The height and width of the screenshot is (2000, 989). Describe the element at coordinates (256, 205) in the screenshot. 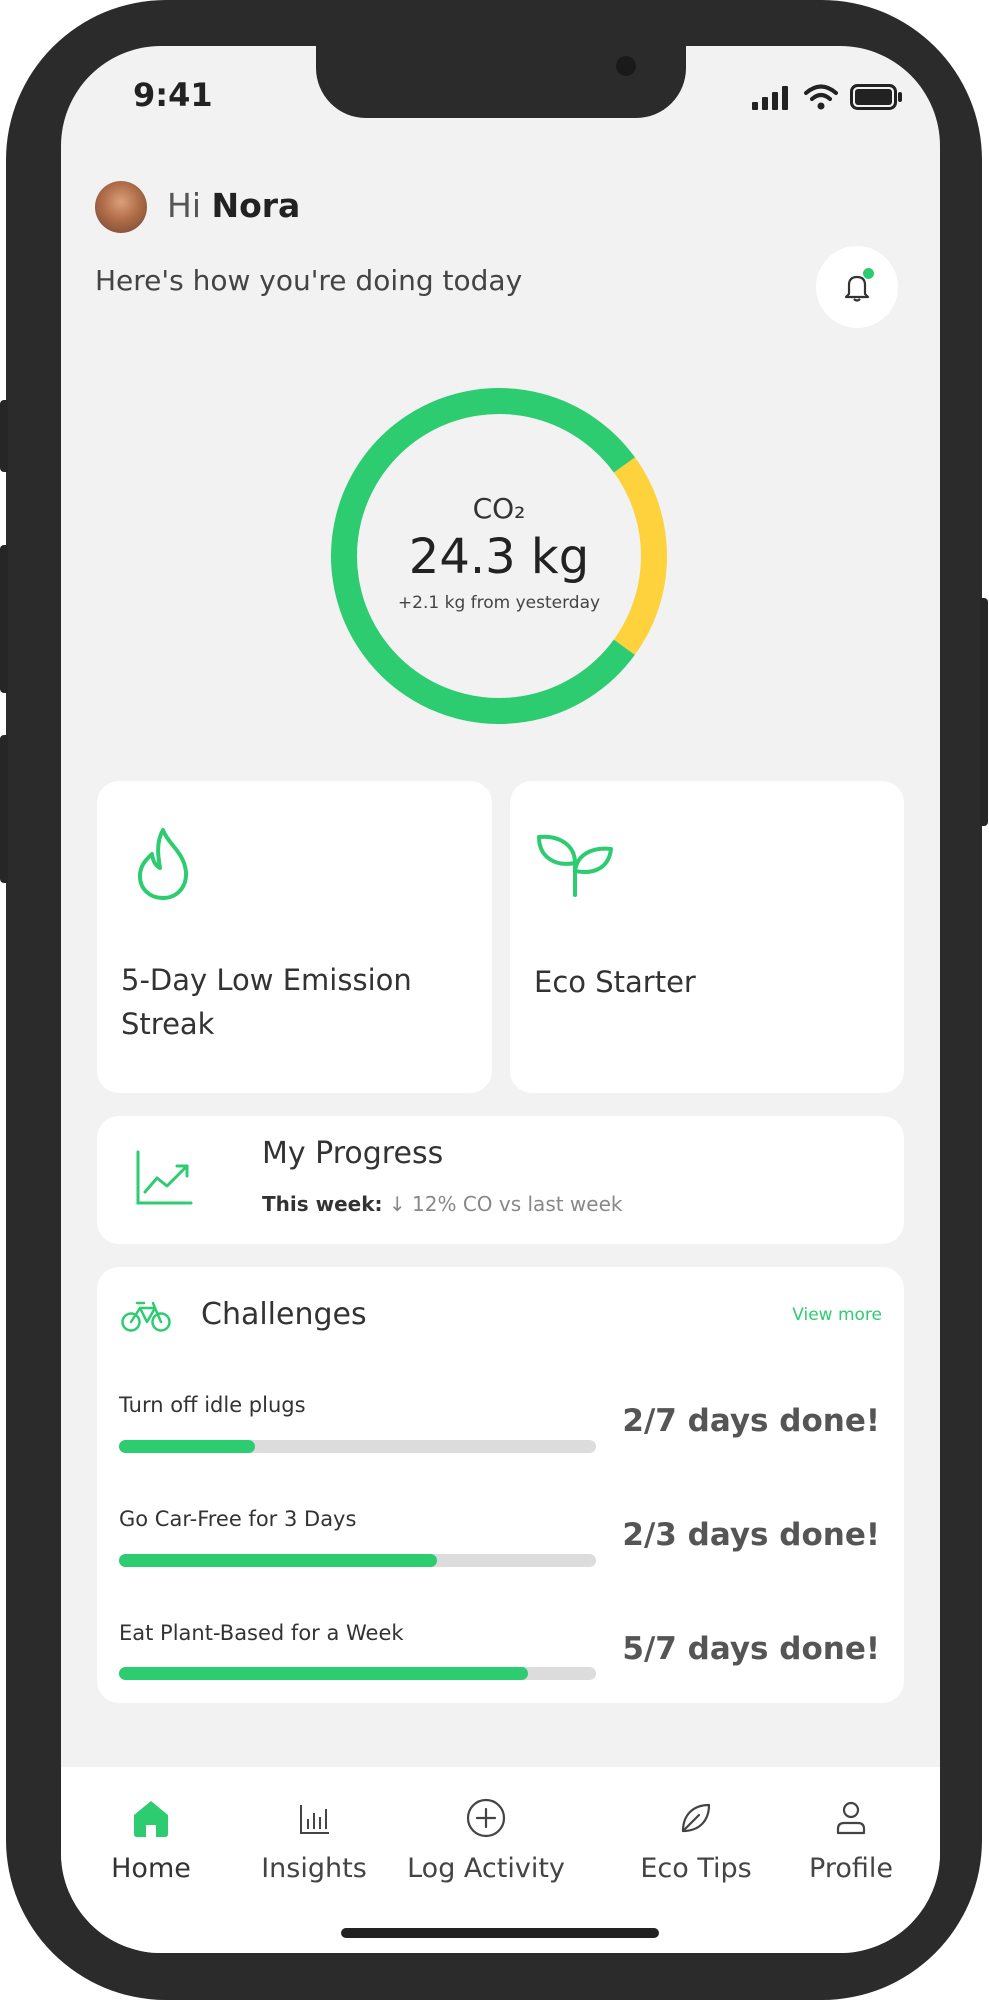

I see `user-name: Nora` at that location.